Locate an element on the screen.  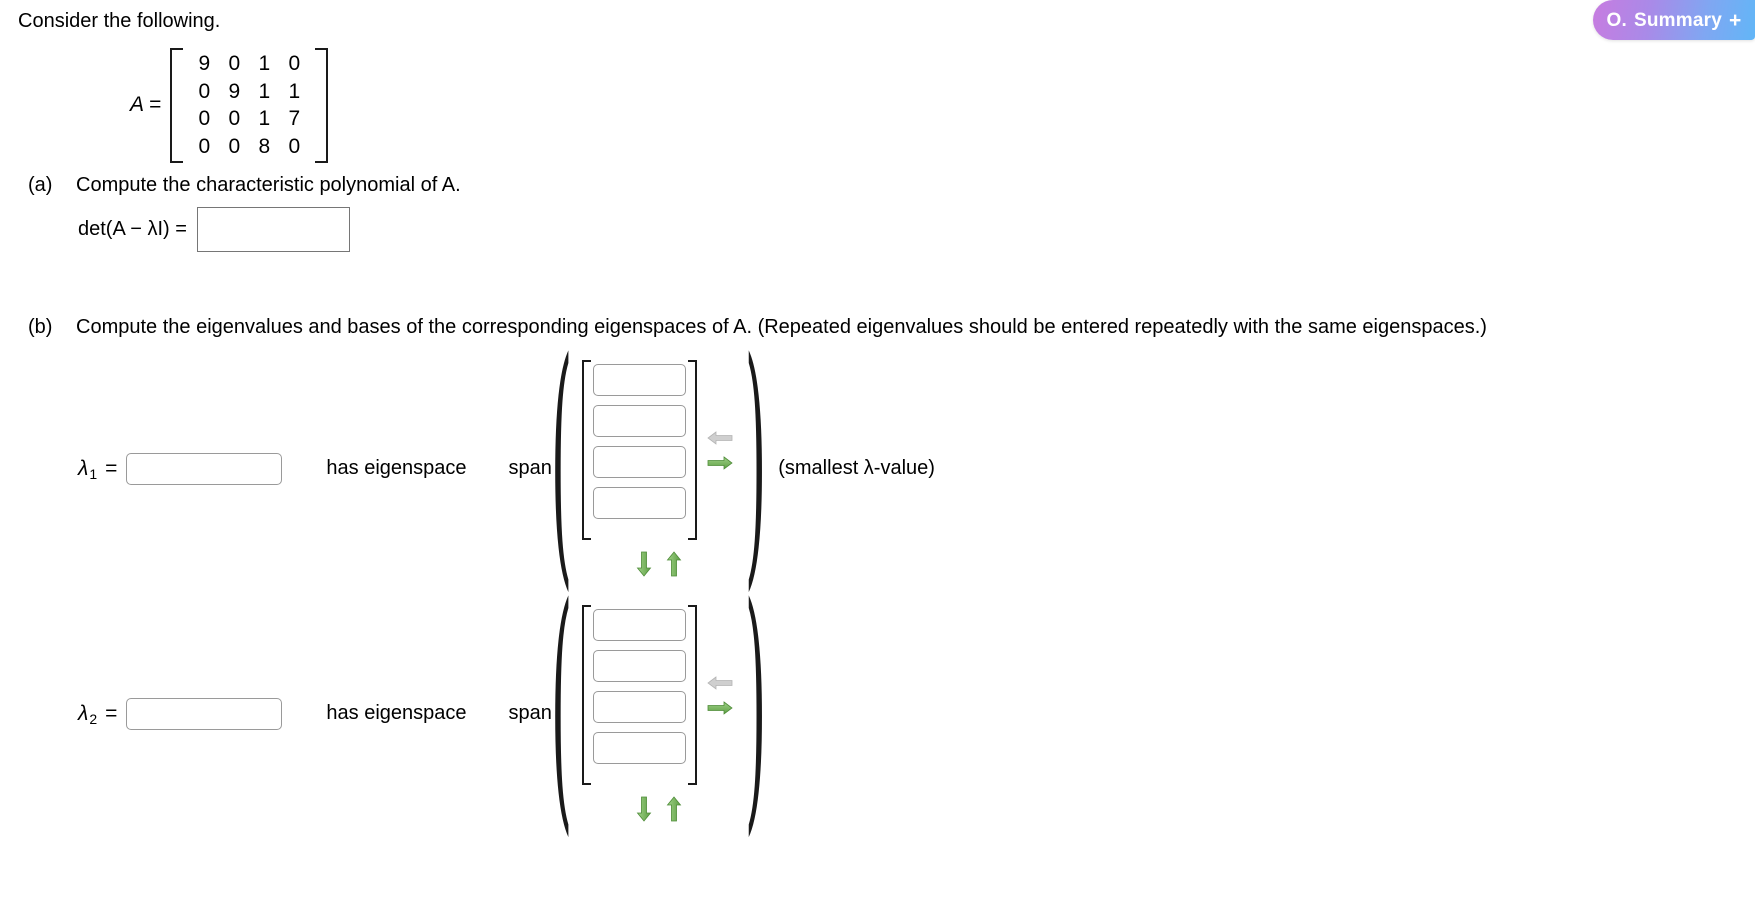
lambda-1-input is located at coordinates (204, 468).